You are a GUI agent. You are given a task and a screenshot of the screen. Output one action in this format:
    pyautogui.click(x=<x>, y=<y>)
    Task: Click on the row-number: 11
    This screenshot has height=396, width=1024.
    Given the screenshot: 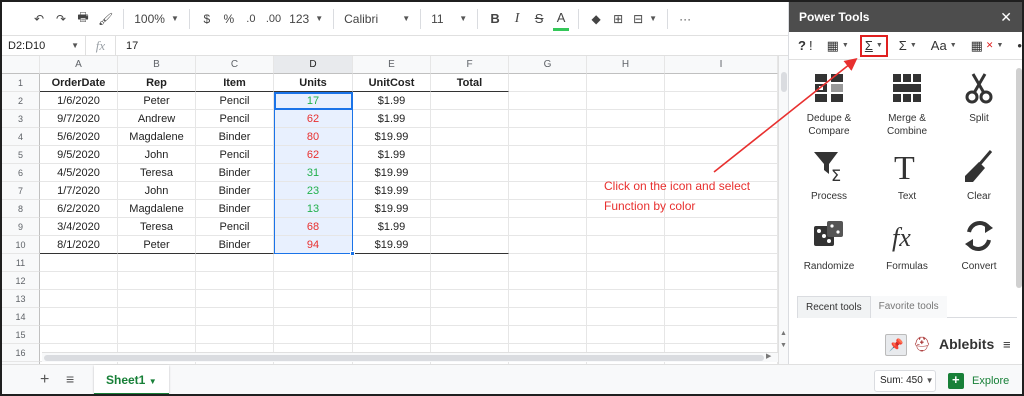 What is the action you would take?
    pyautogui.click(x=21, y=263)
    